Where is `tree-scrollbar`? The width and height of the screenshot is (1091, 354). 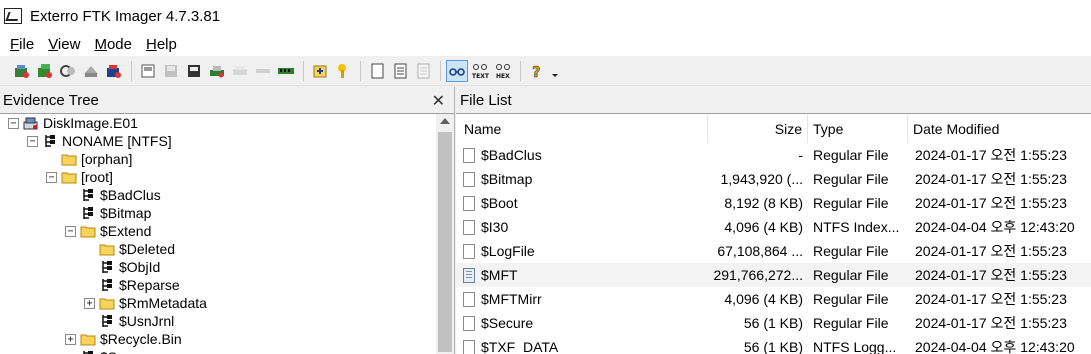 tree-scrollbar is located at coordinates (445, 234).